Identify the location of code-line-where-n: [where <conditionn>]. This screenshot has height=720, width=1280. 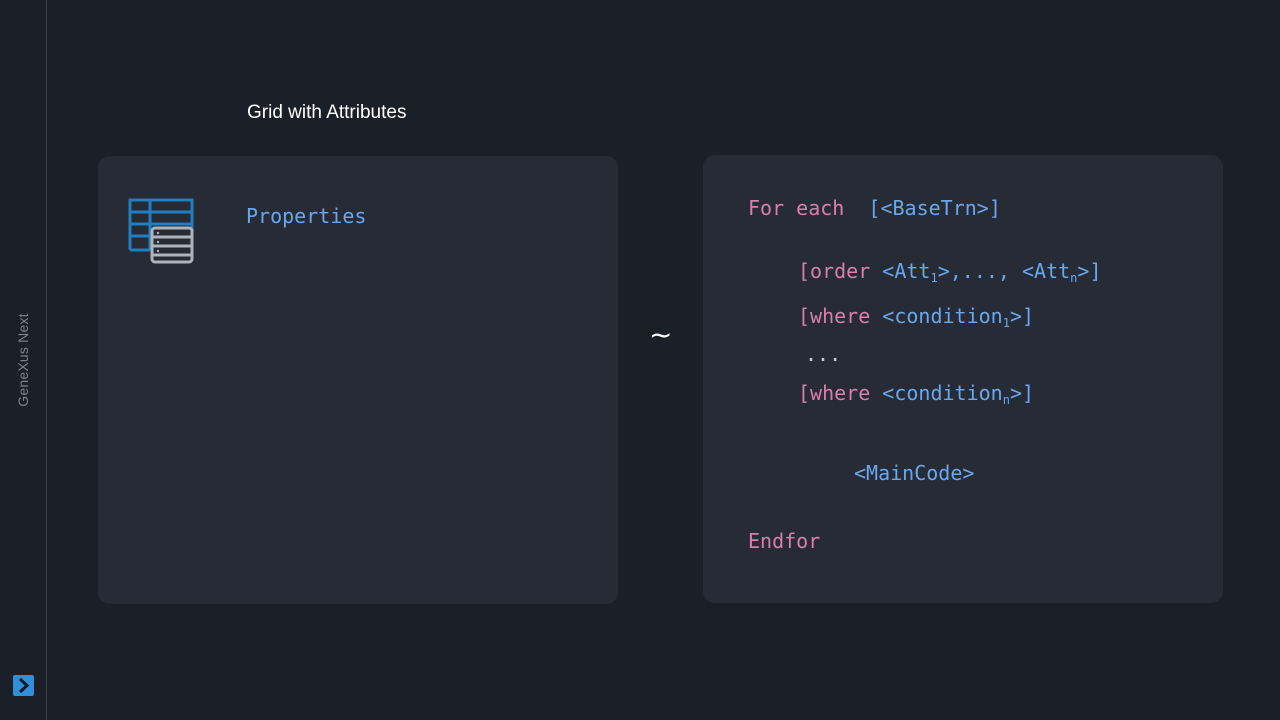
(916, 394).